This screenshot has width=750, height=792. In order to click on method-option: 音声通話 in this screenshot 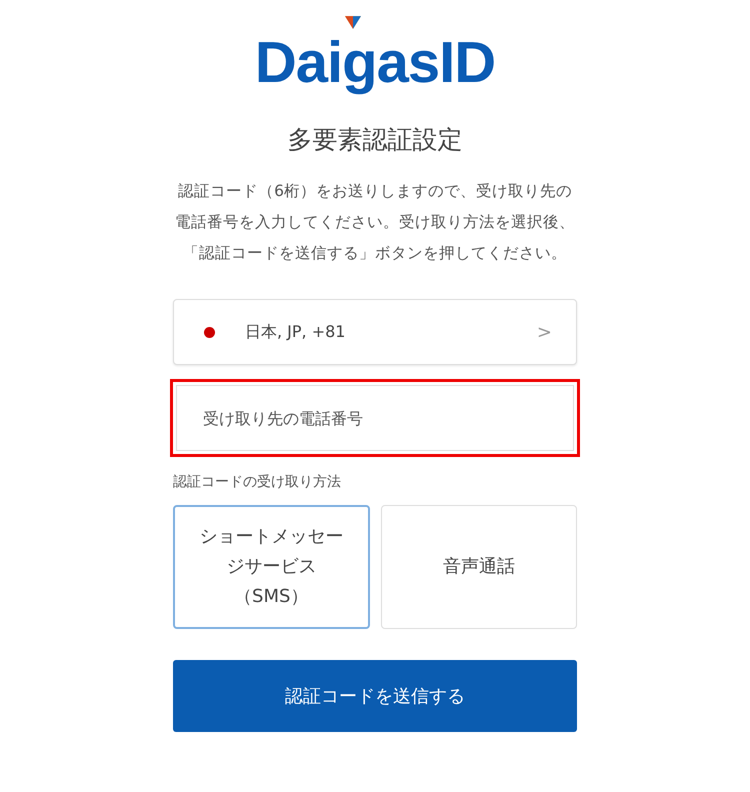, I will do `click(478, 567)`.